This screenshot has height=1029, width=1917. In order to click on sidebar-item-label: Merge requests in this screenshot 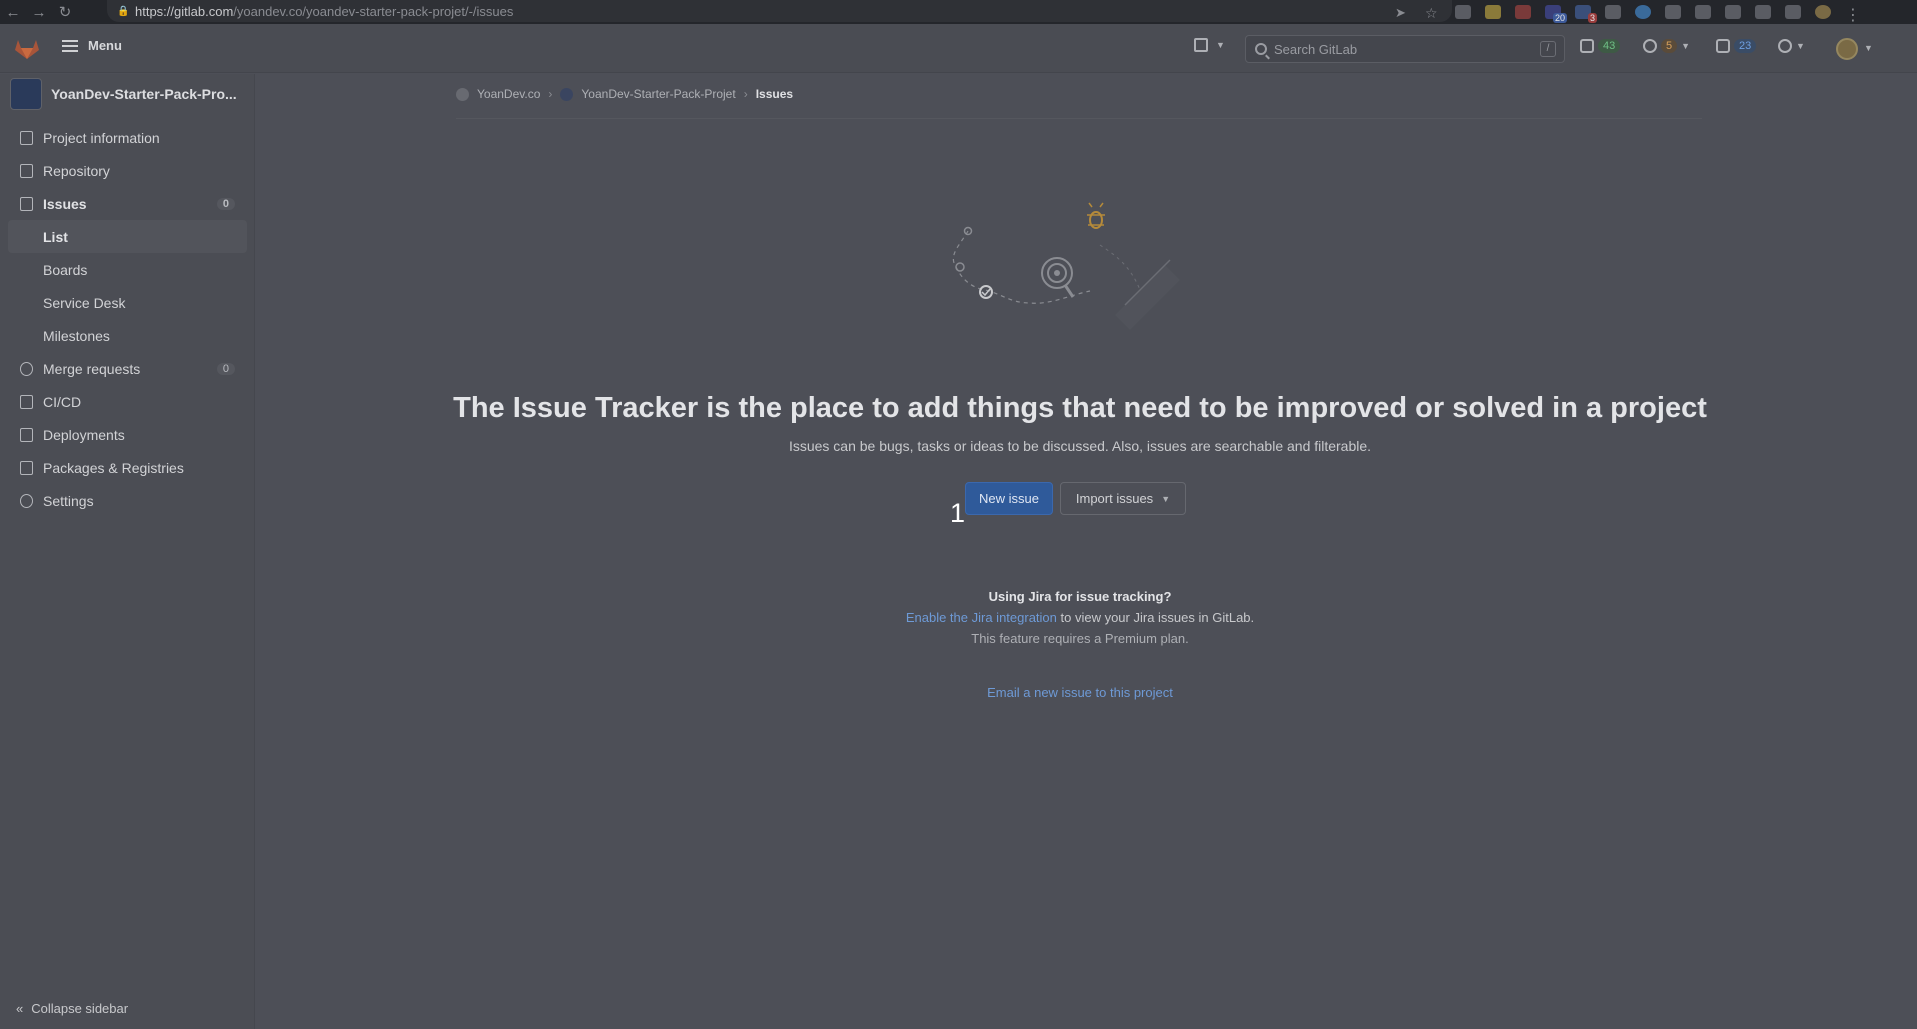, I will do `click(92, 368)`.